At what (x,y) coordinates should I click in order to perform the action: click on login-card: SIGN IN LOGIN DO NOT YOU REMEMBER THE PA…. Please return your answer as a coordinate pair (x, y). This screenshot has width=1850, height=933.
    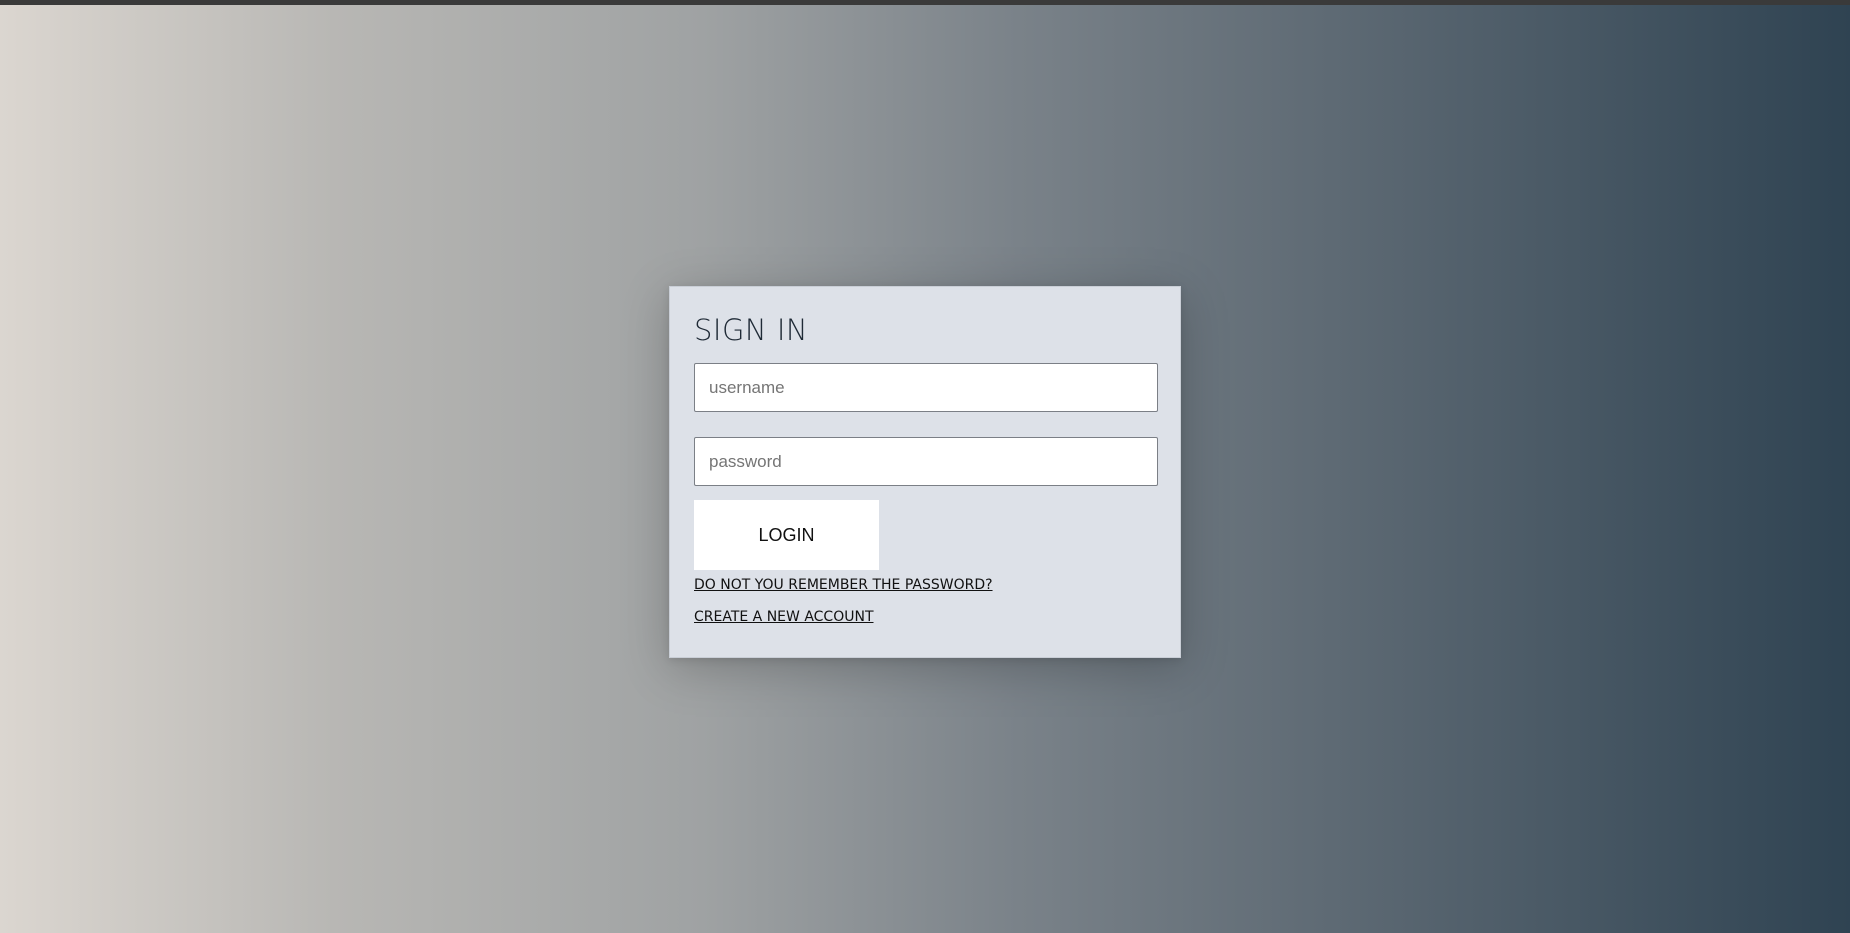
    Looking at the image, I should click on (925, 472).